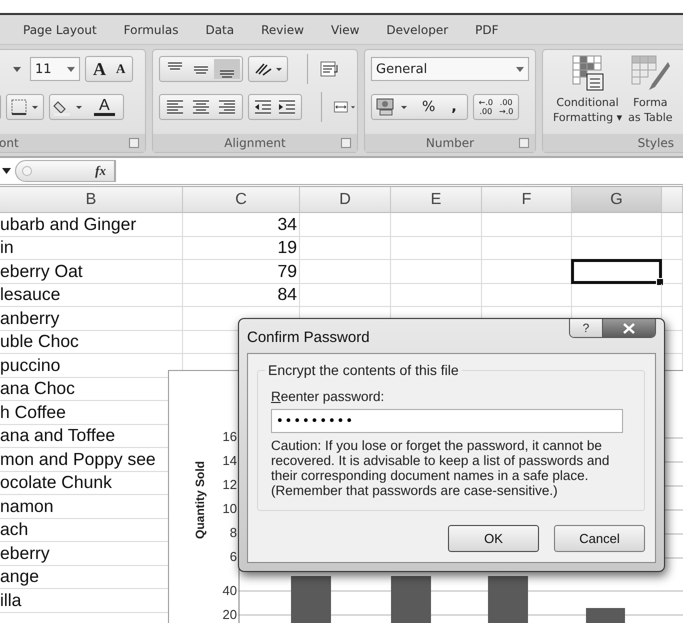 The width and height of the screenshot is (683, 623). What do you see at coordinates (227, 69) in the screenshot?
I see `bottom-align-icon` at bounding box center [227, 69].